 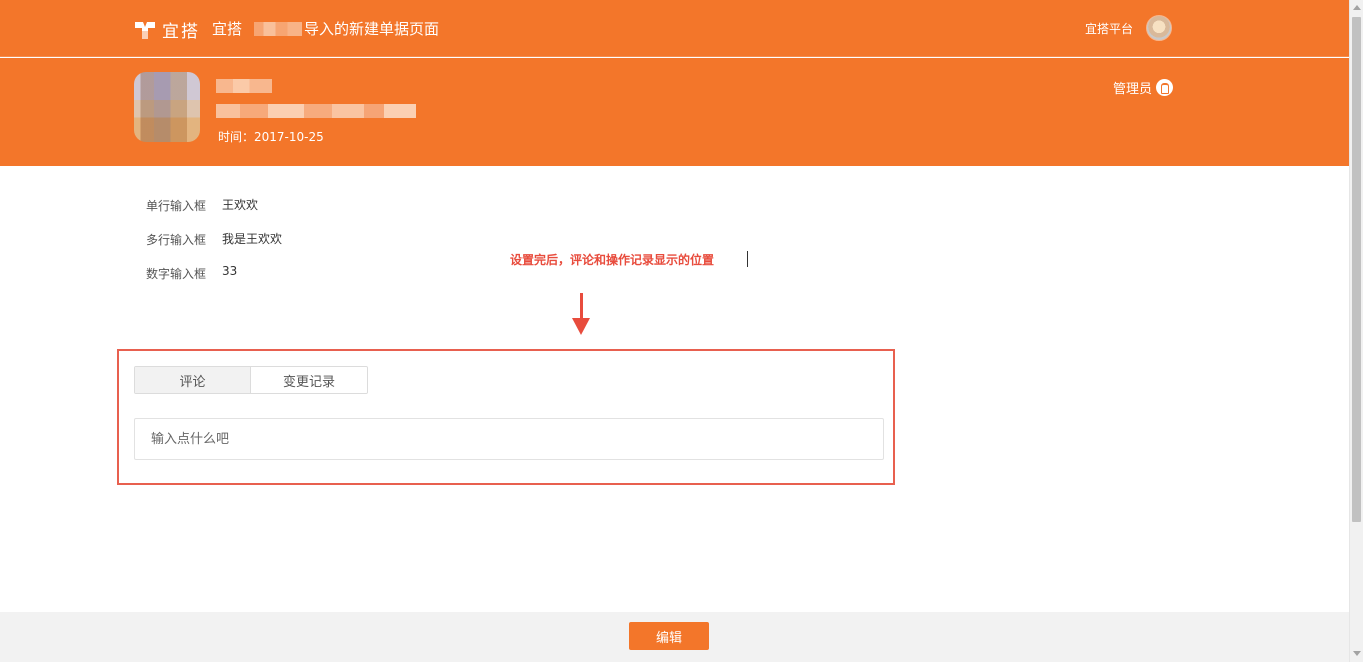 I want to click on platform-link: 宜搭平台, so click(x=1109, y=28).